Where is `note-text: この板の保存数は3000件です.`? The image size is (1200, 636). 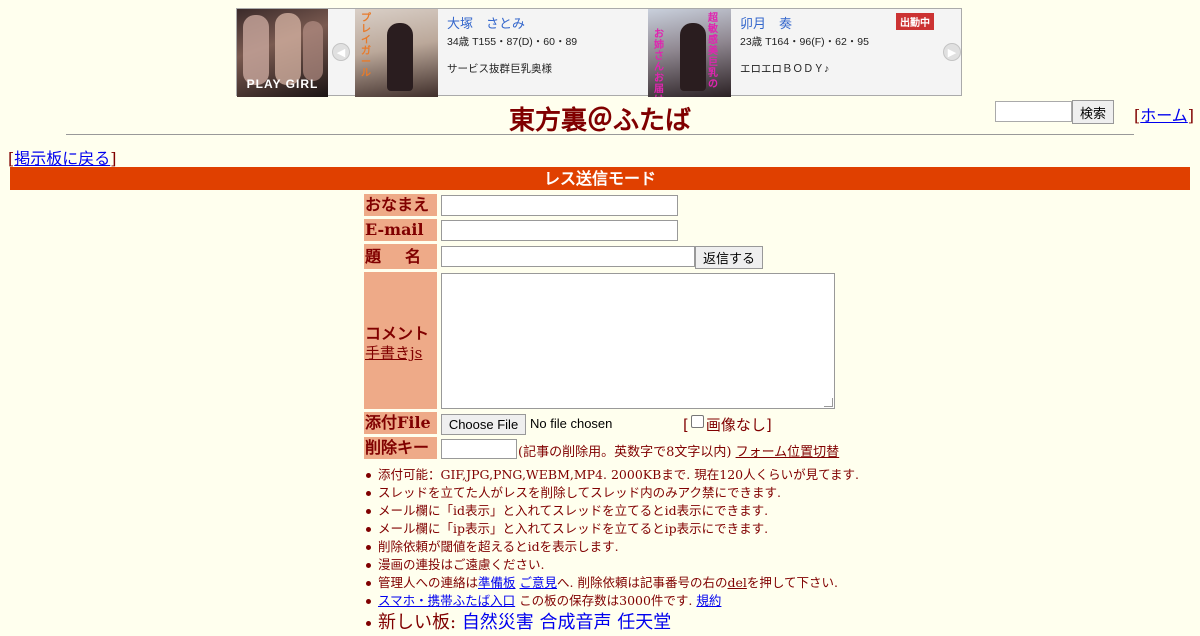
note-text: この板の保存数は3000件です. is located at coordinates (606, 600).